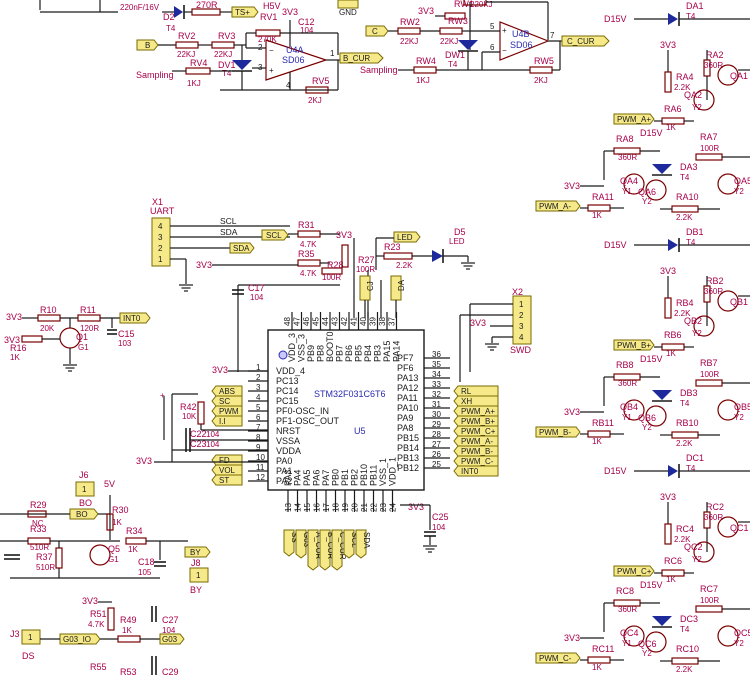 The width and height of the screenshot is (750, 675). I want to click on mcu-pin-num: 8, so click(258, 437).